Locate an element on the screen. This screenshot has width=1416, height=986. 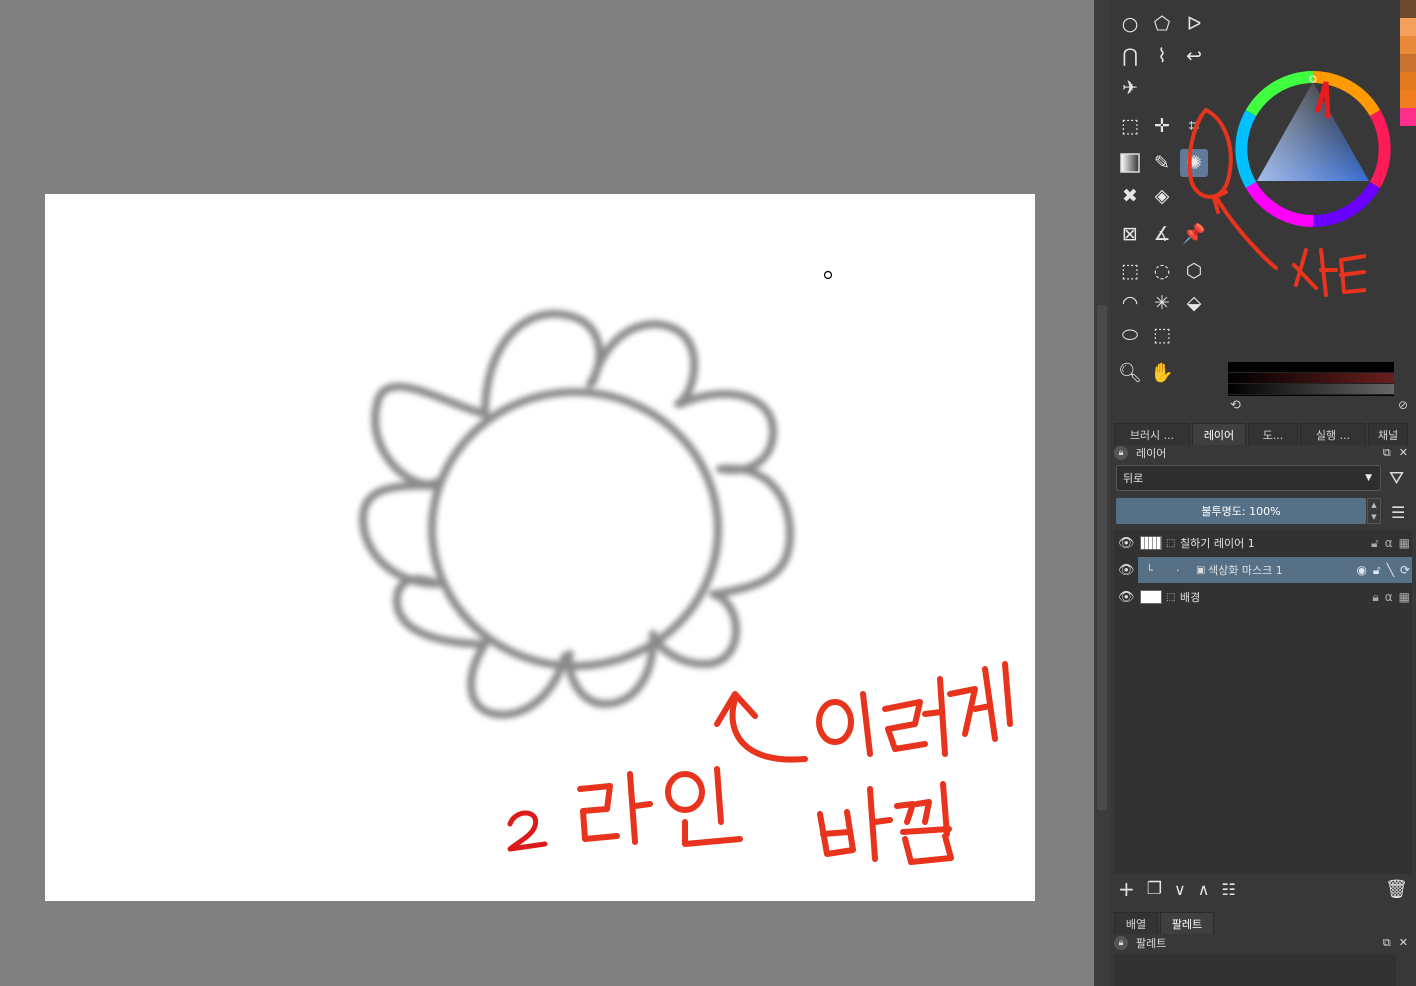
opacity-slider: 불투명도: 100% is located at coordinates (1241, 511).